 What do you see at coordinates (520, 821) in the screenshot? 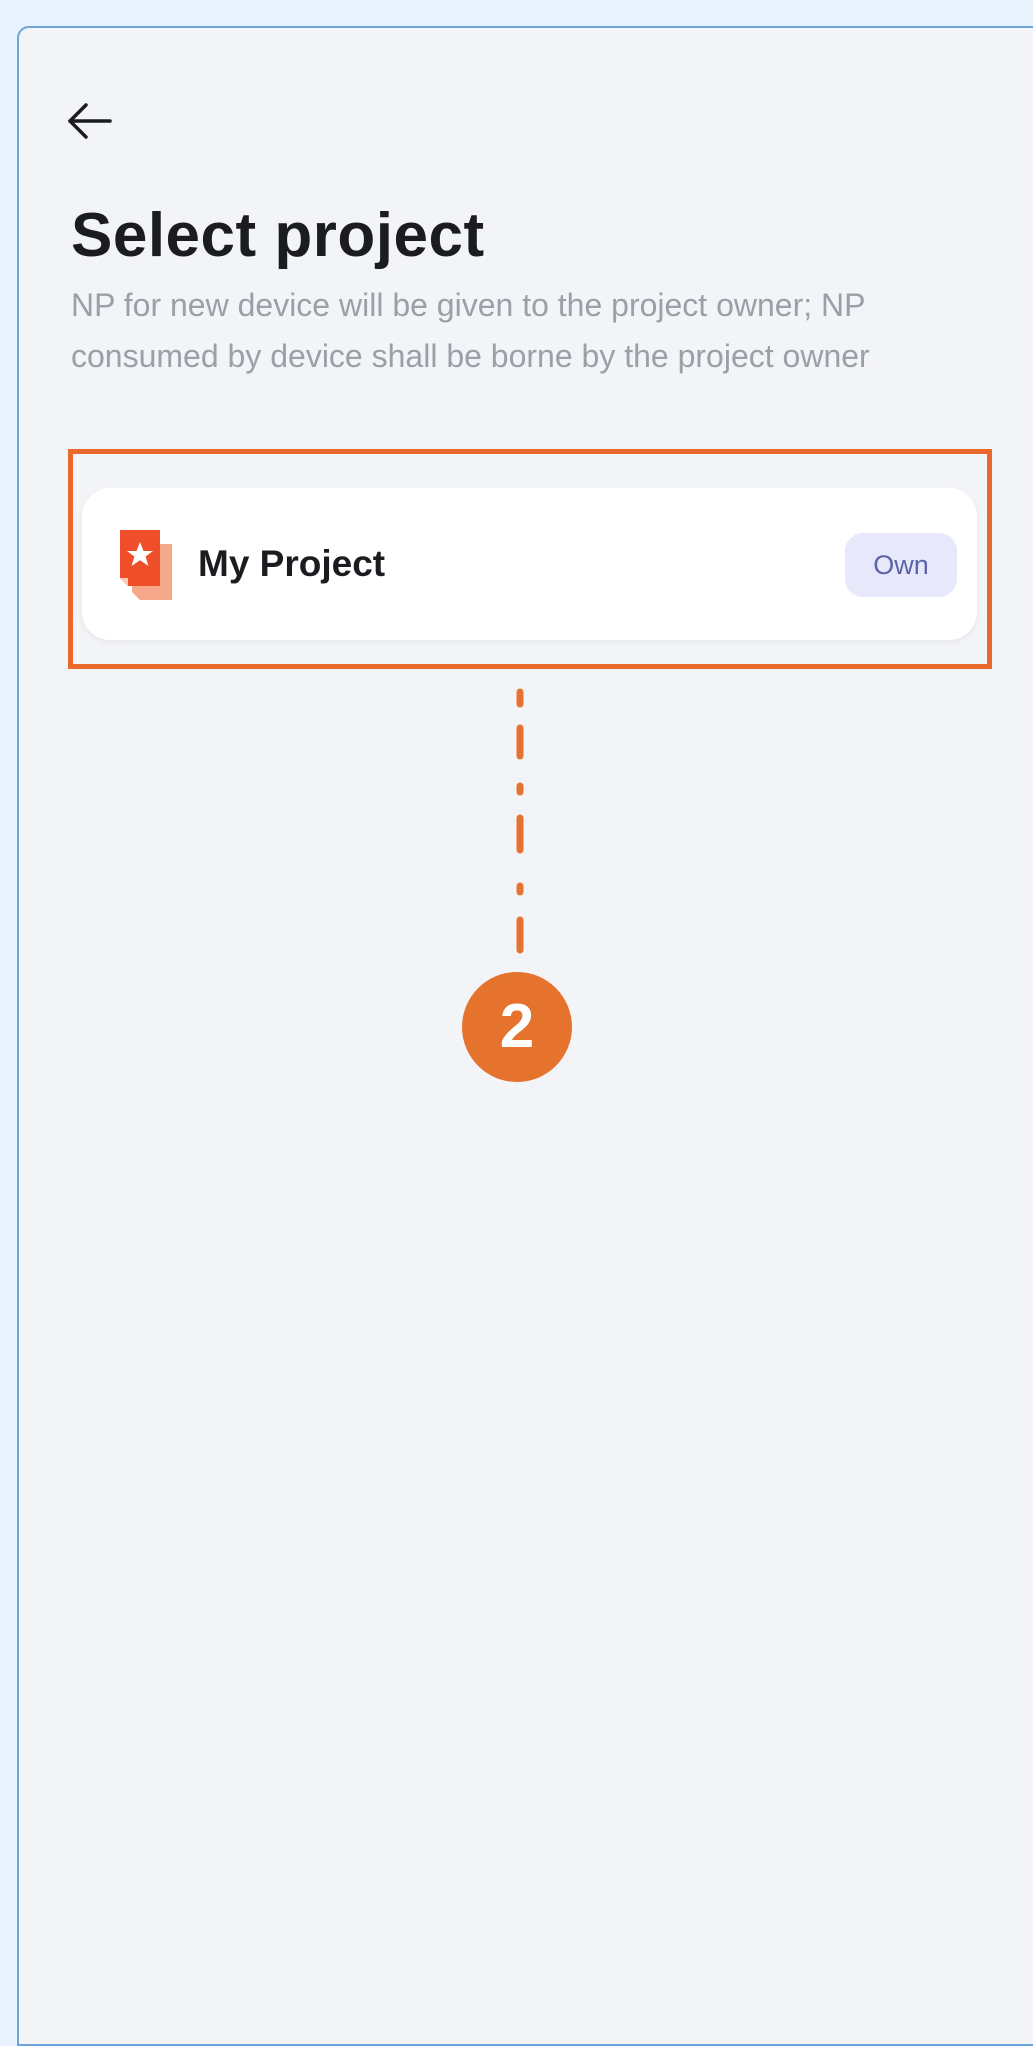
I see `dash-dot-connector` at bounding box center [520, 821].